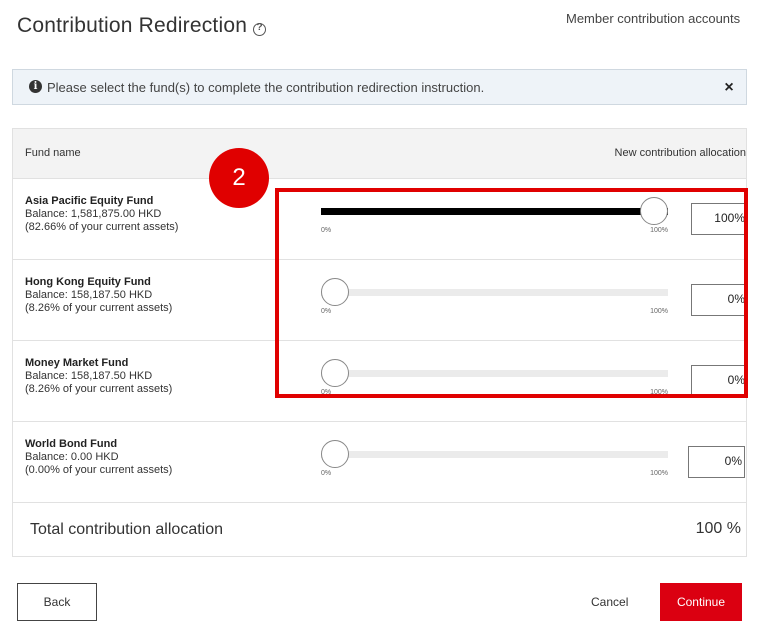  I want to click on fund-balance: Balance: 1,581,875.00 HKD, so click(93, 214).